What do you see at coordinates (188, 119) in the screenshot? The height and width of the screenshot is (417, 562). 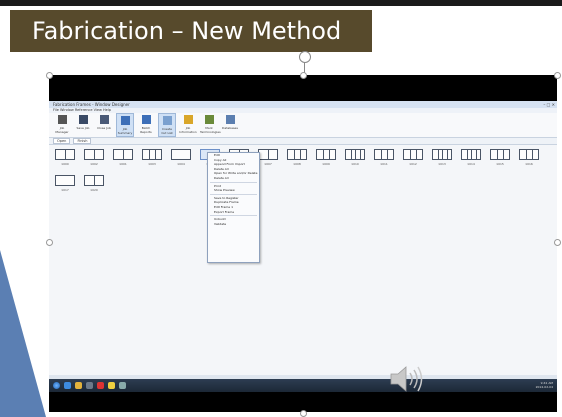 I see `info-icon` at bounding box center [188, 119].